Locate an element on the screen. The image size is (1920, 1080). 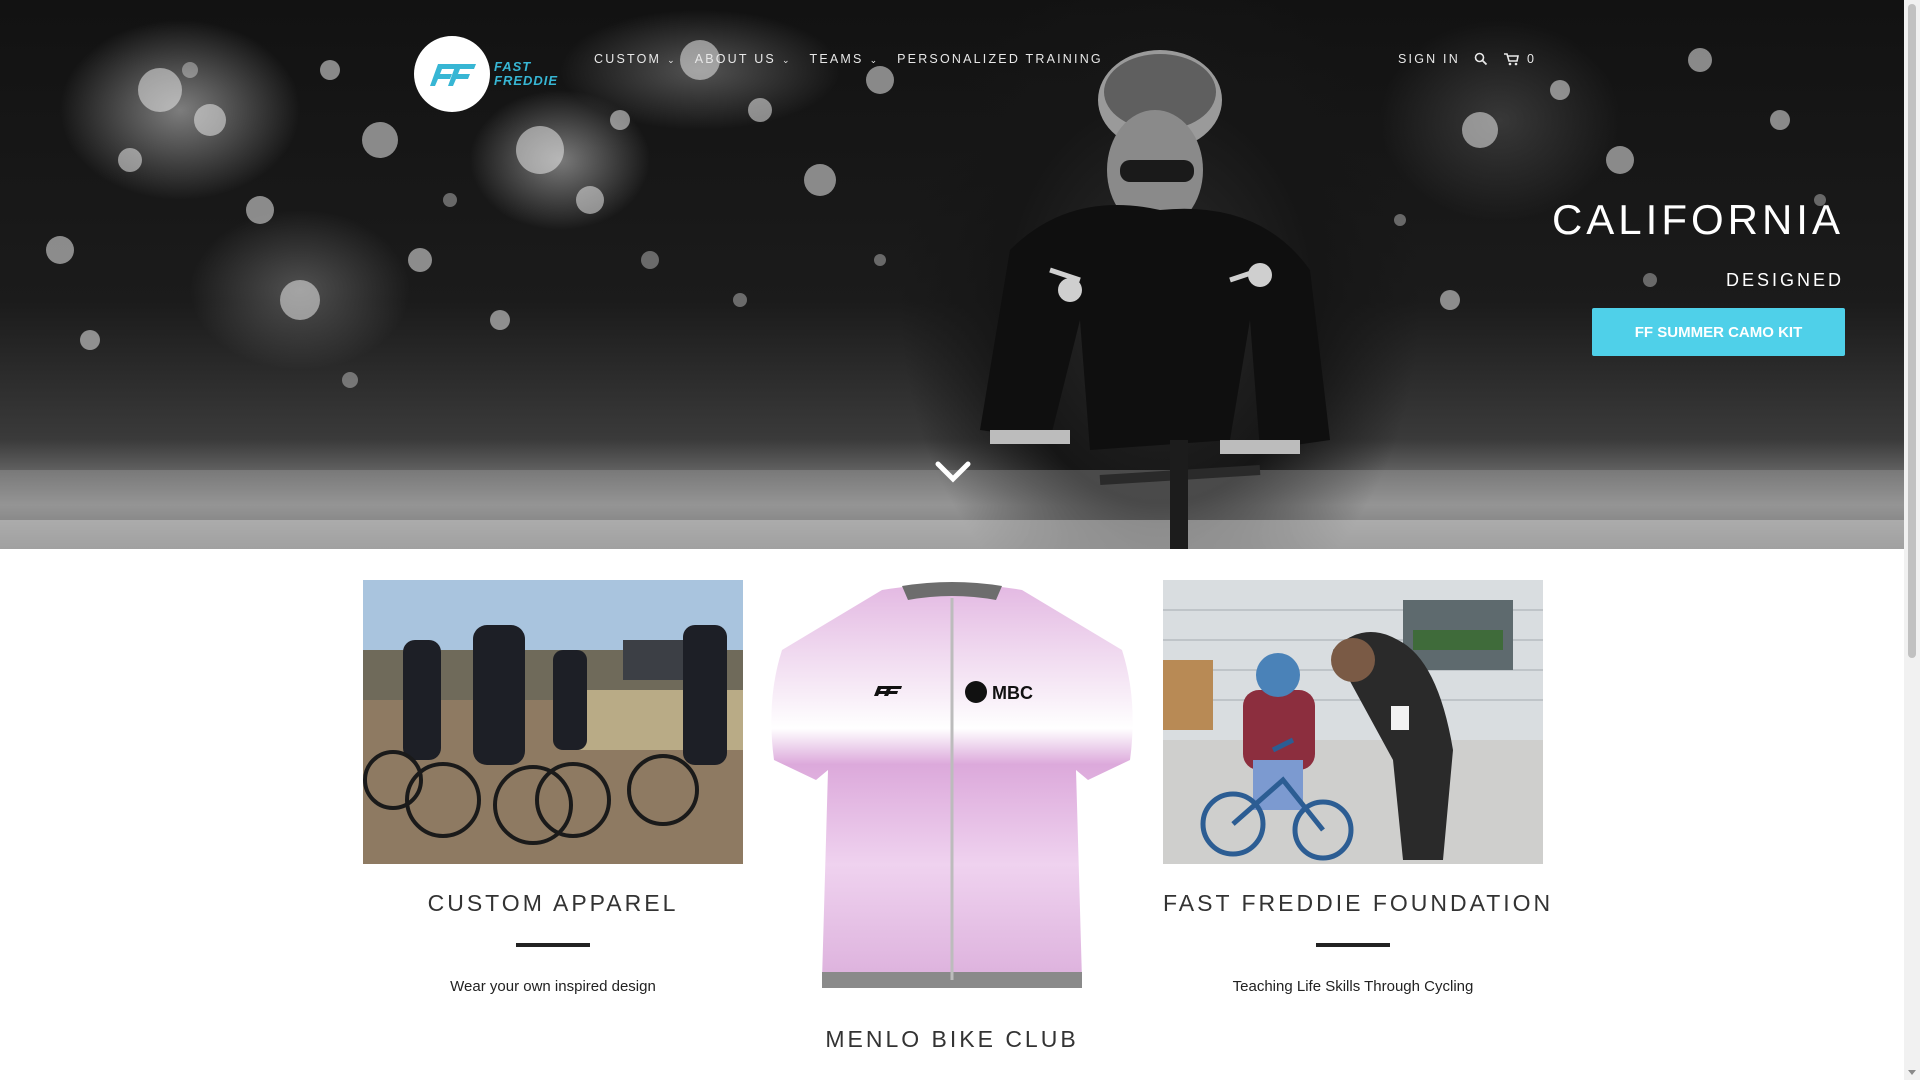
jersey-logo-mbc: MBC is located at coordinates (1012, 693).